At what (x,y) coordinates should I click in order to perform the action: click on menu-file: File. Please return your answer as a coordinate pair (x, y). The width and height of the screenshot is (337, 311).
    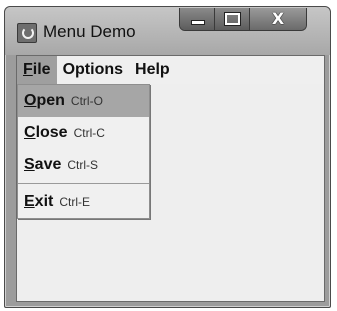
    Looking at the image, I should click on (37, 70).